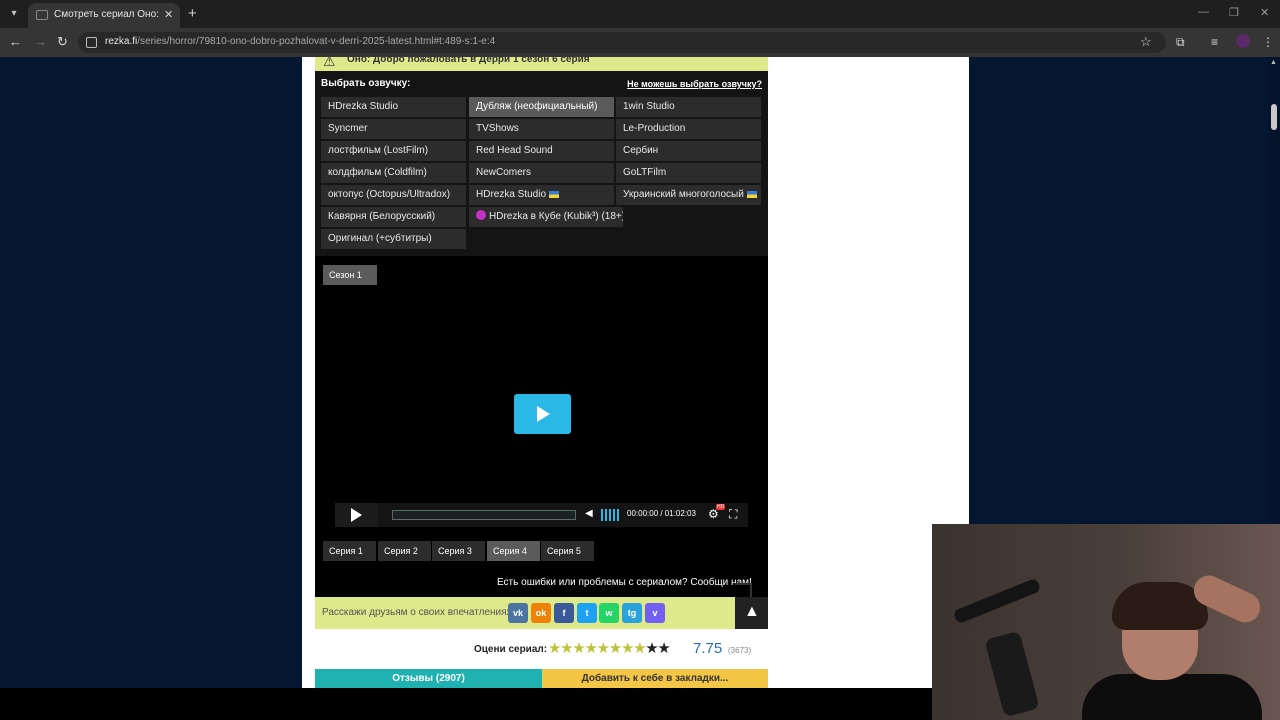 Image resolution: width=1280 pixels, height=720 pixels. Describe the element at coordinates (518, 613) in the screenshot. I see `vk-share-icon: vk` at that location.